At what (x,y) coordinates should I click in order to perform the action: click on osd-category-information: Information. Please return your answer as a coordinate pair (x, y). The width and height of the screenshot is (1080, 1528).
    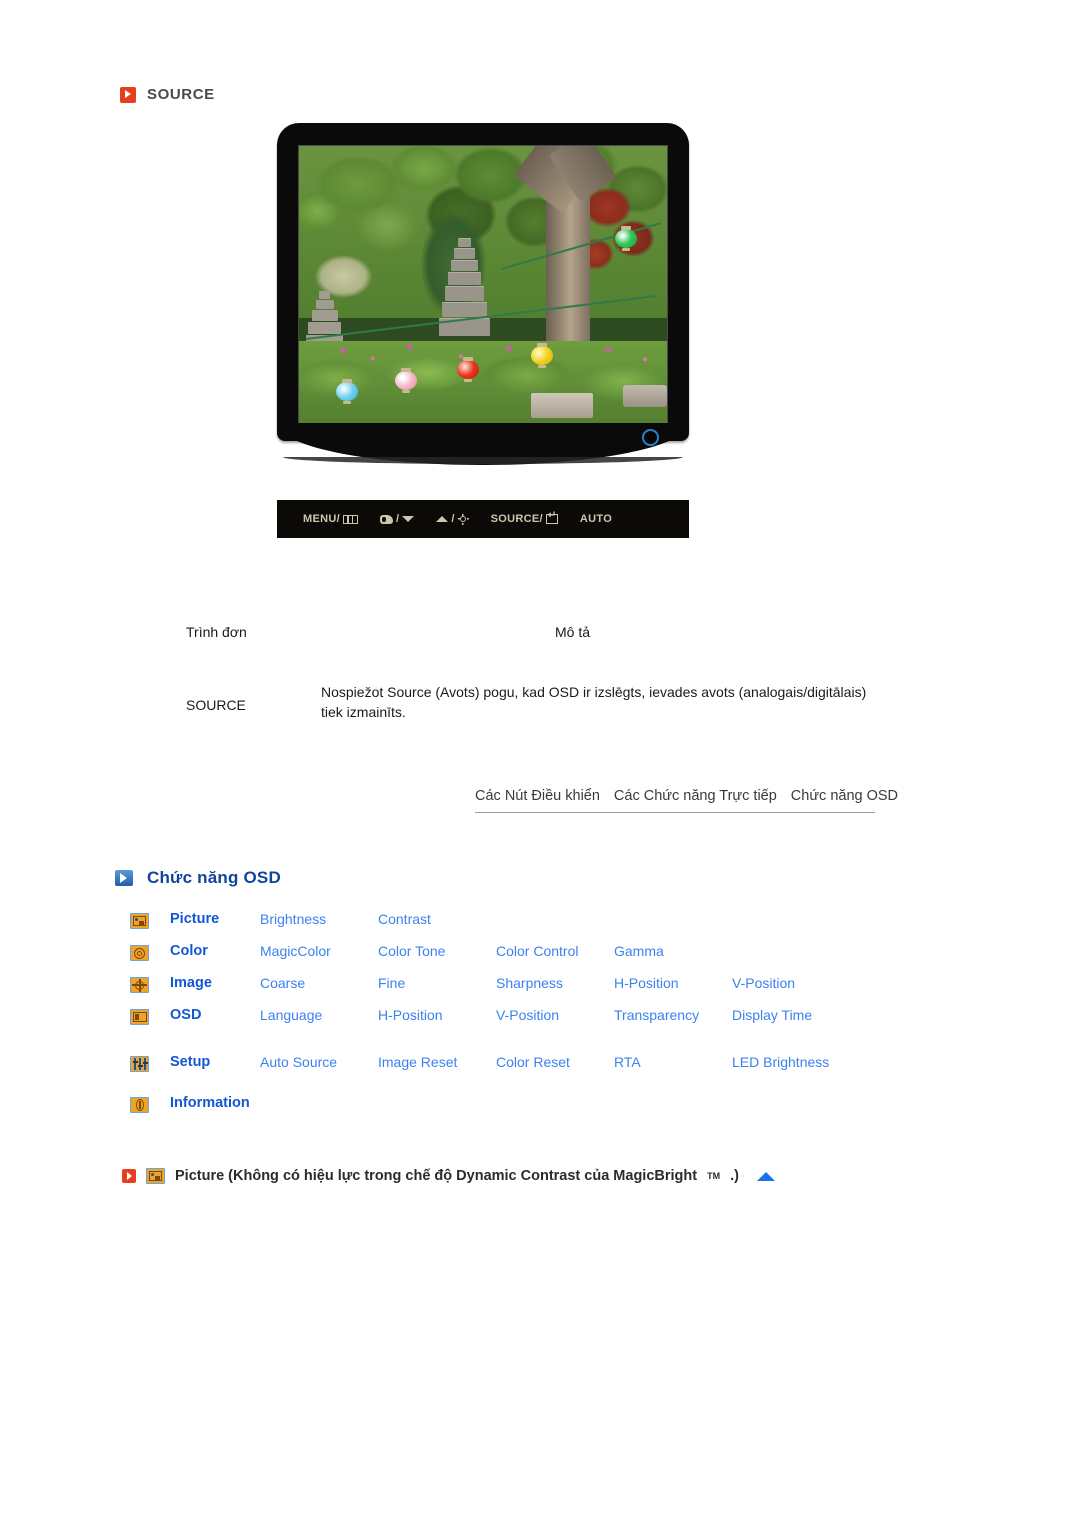
    Looking at the image, I should click on (250, 1103).